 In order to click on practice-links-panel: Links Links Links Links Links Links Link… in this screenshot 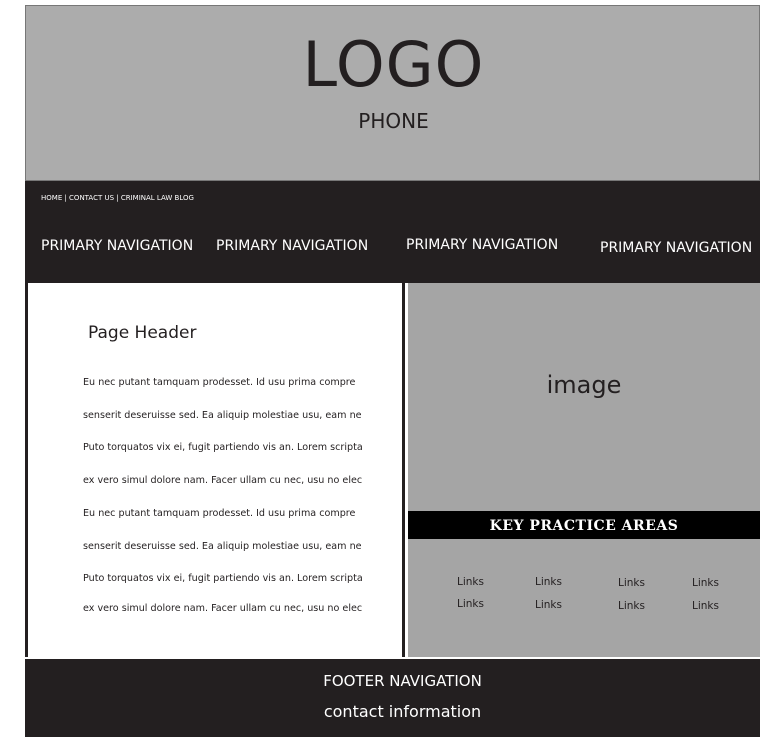, I will do `click(584, 598)`.